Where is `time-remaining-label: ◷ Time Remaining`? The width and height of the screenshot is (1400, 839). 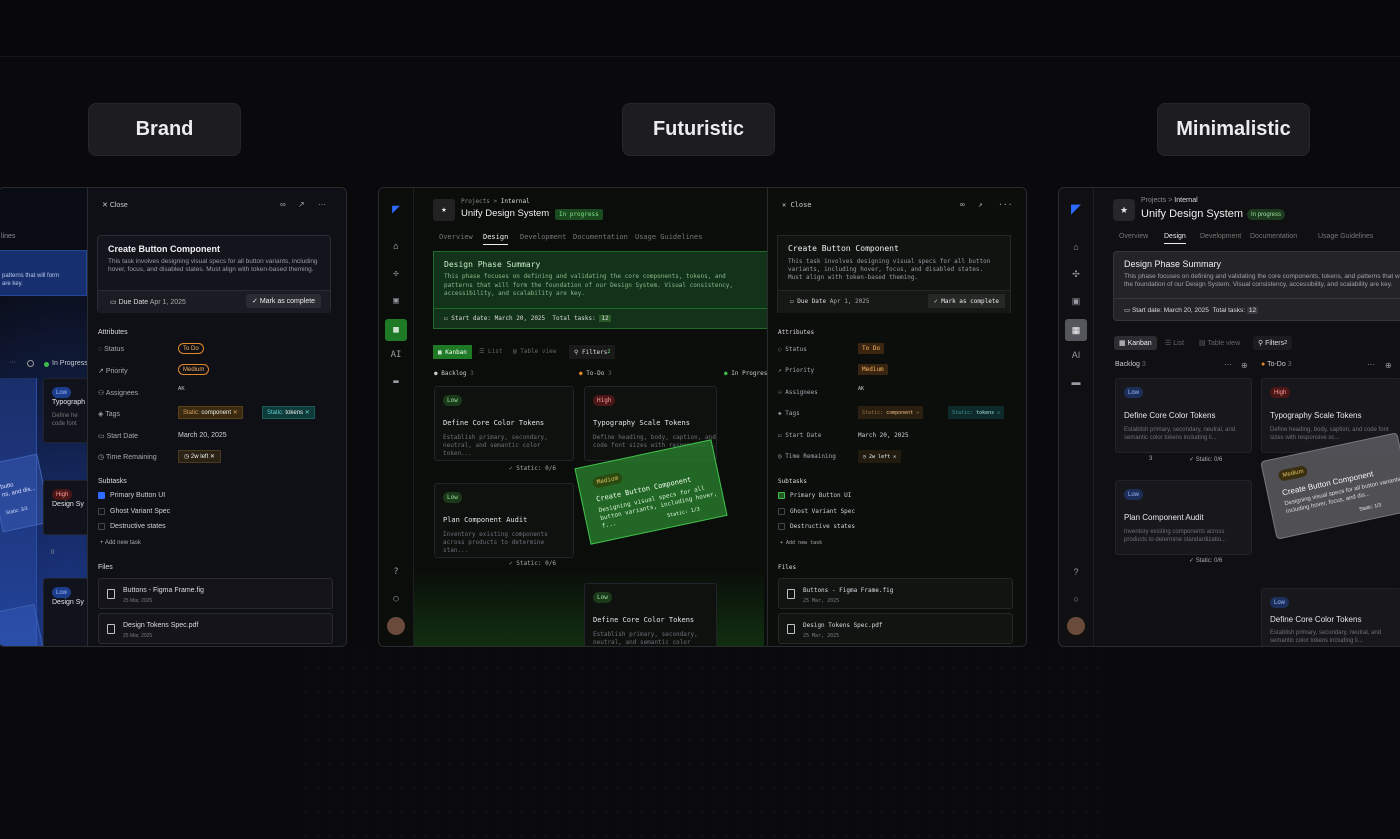 time-remaining-label: ◷ Time Remaining is located at coordinates (127, 457).